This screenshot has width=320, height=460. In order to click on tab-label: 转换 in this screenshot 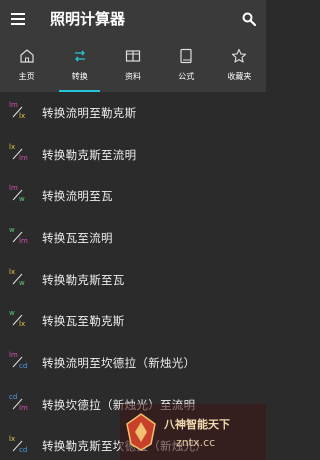, I will do `click(79, 76)`.